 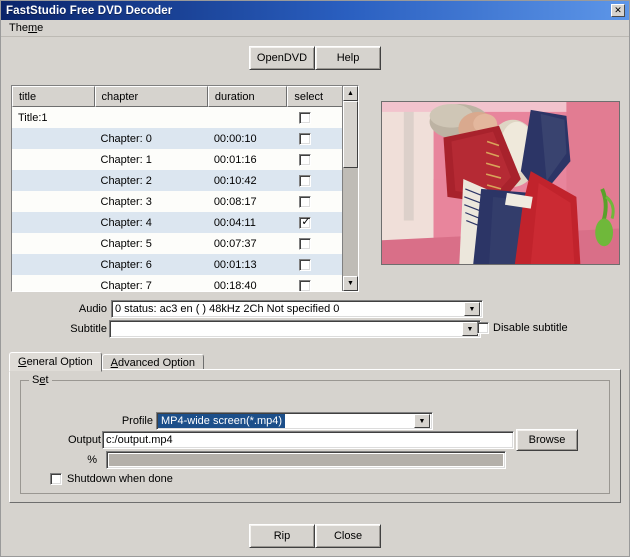 What do you see at coordinates (348, 58) in the screenshot?
I see `help-button: Help` at bounding box center [348, 58].